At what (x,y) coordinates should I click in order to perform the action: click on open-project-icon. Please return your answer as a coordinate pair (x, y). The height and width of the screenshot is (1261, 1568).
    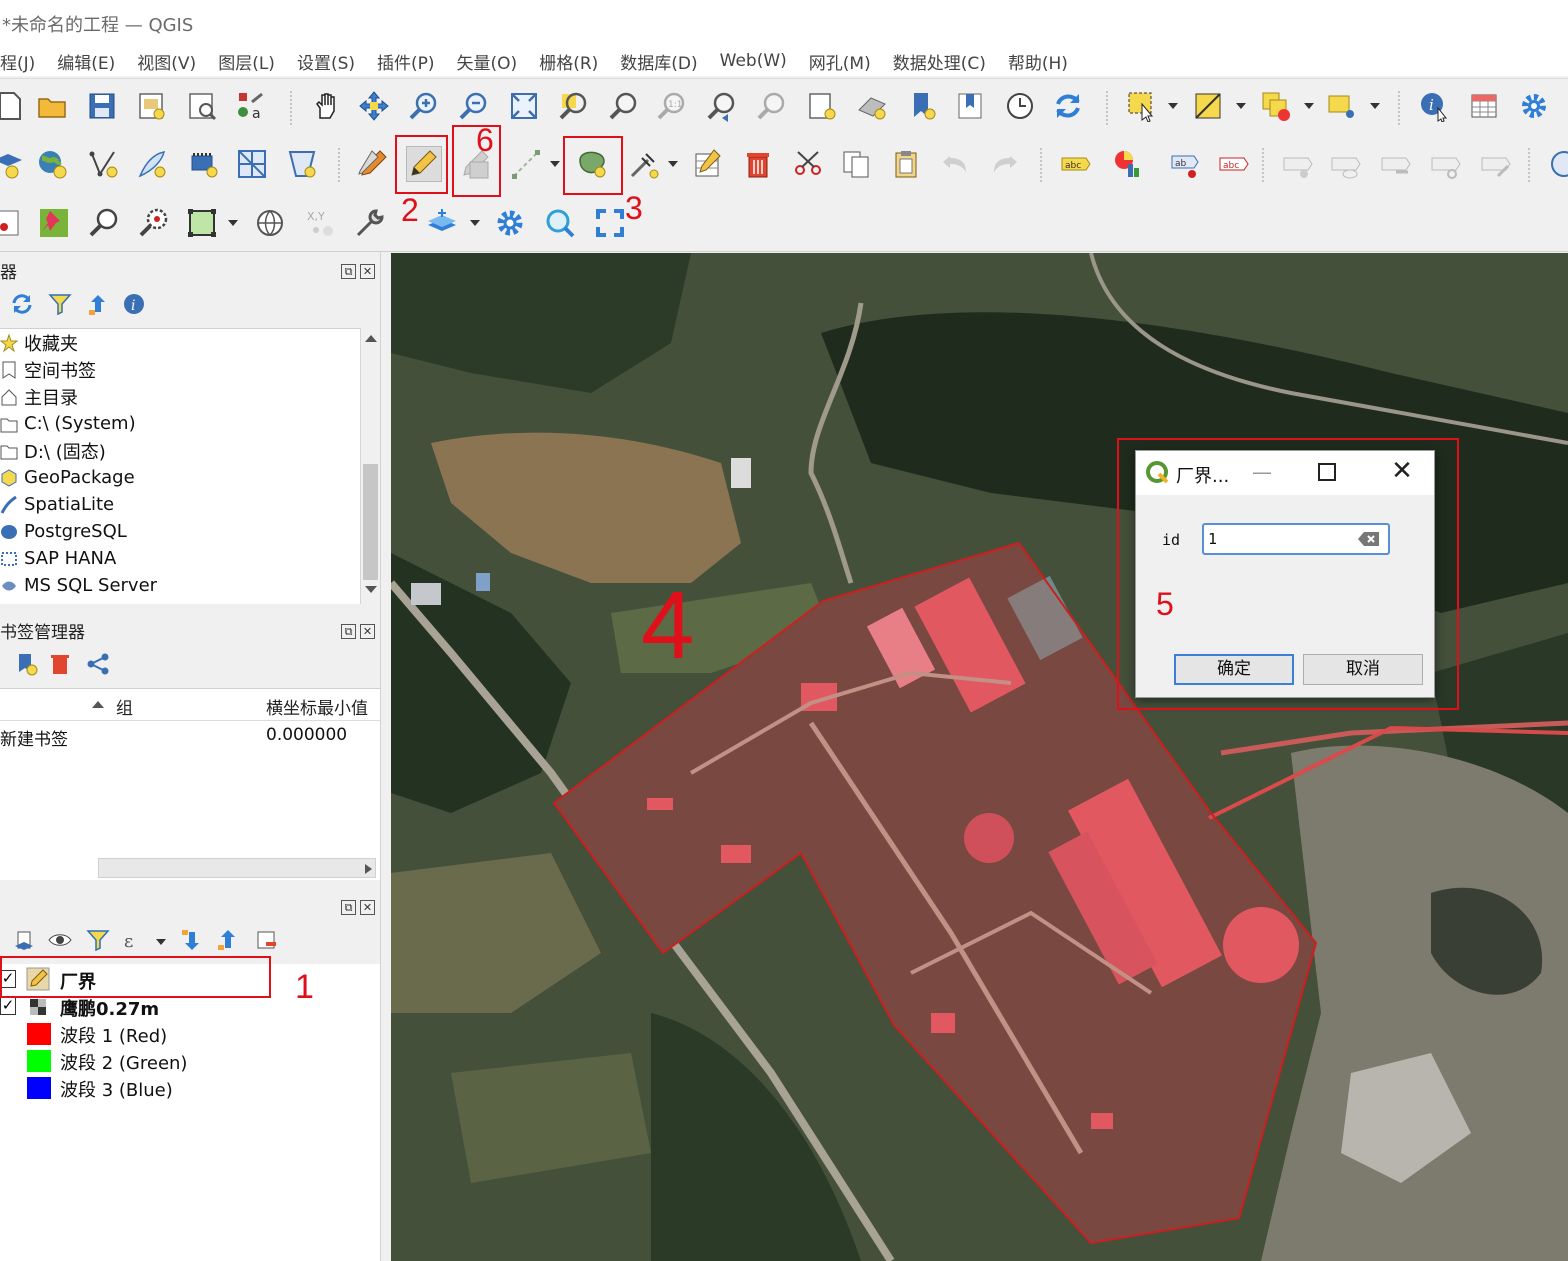
    Looking at the image, I should click on (52, 106).